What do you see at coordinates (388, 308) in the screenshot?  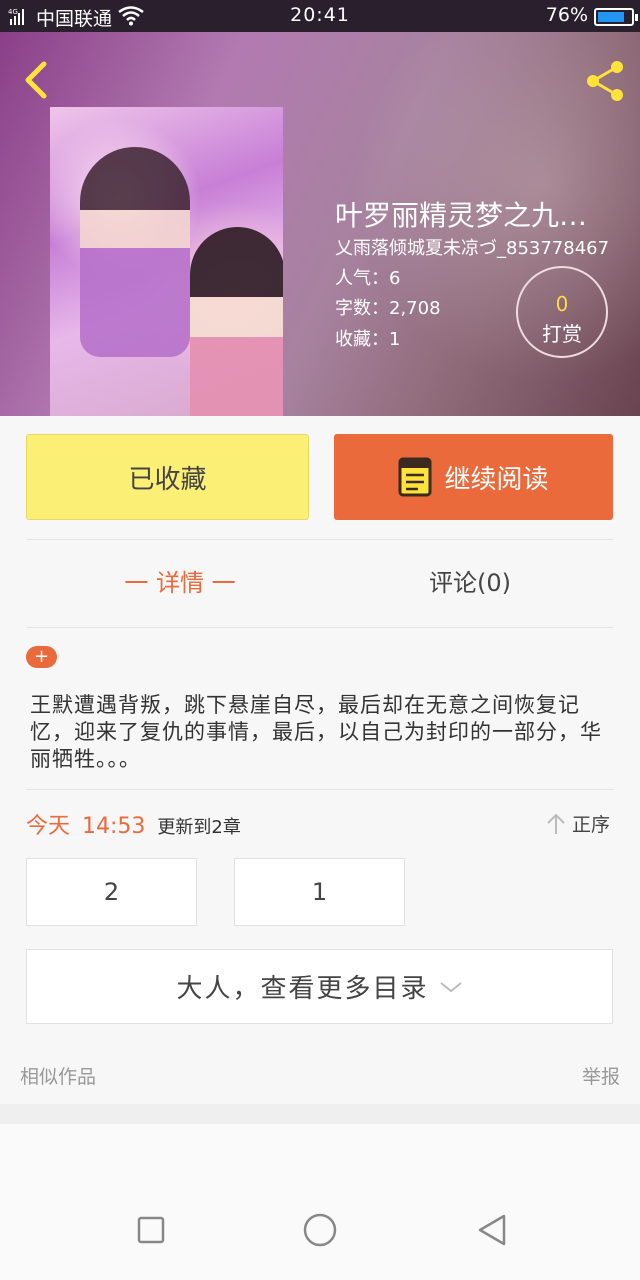 I see `word-count-stat: 字数：2,708` at bounding box center [388, 308].